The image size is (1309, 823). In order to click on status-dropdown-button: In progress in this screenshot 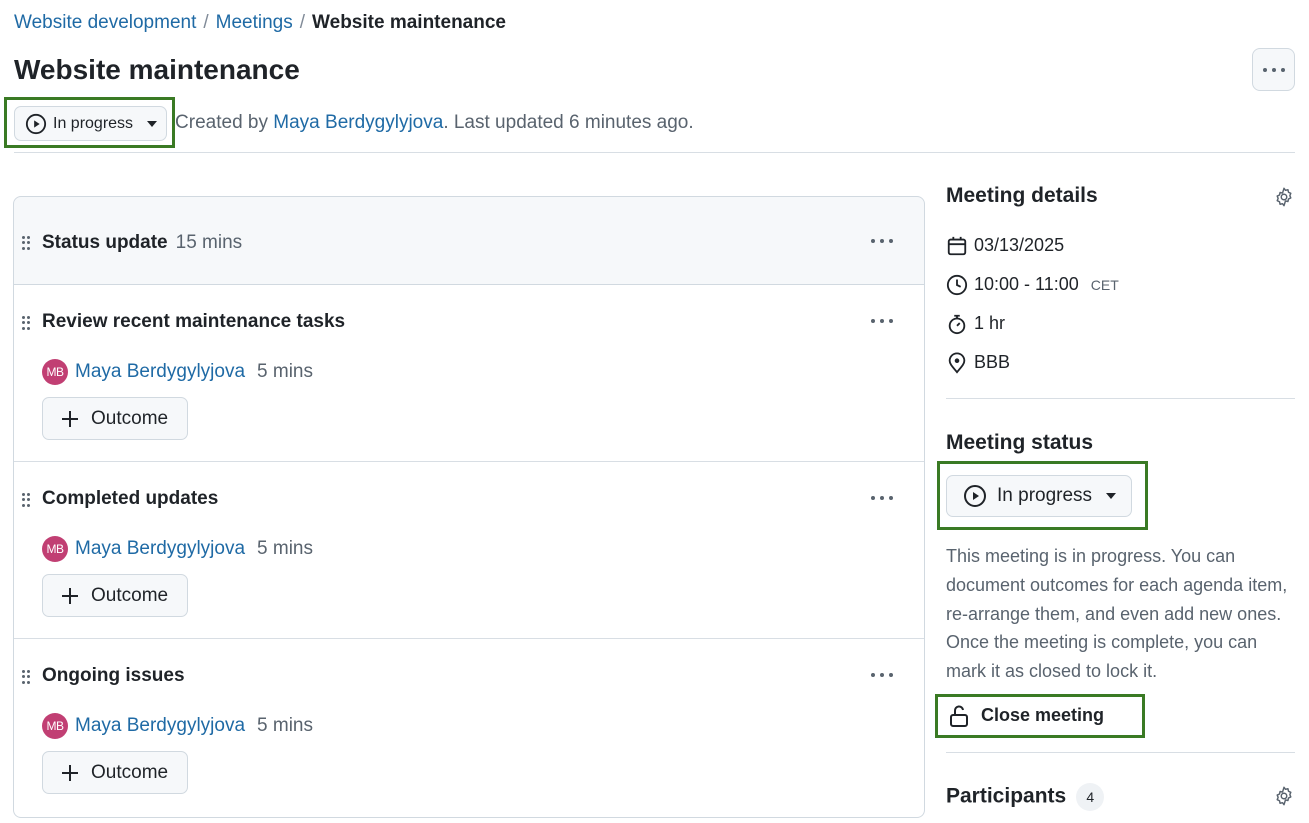, I will do `click(91, 123)`.